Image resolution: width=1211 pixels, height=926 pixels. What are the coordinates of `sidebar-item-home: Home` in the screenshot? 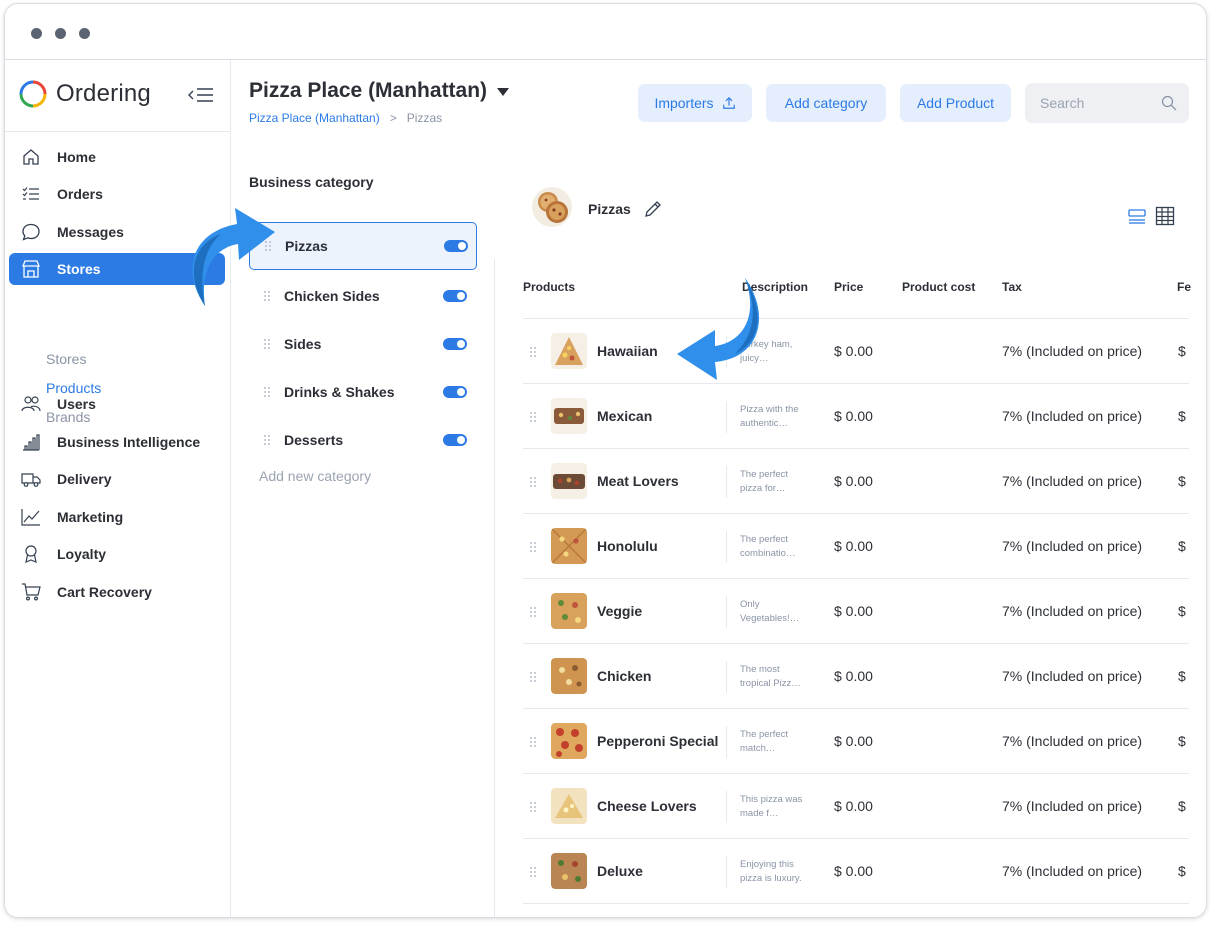 It's located at (117, 157).